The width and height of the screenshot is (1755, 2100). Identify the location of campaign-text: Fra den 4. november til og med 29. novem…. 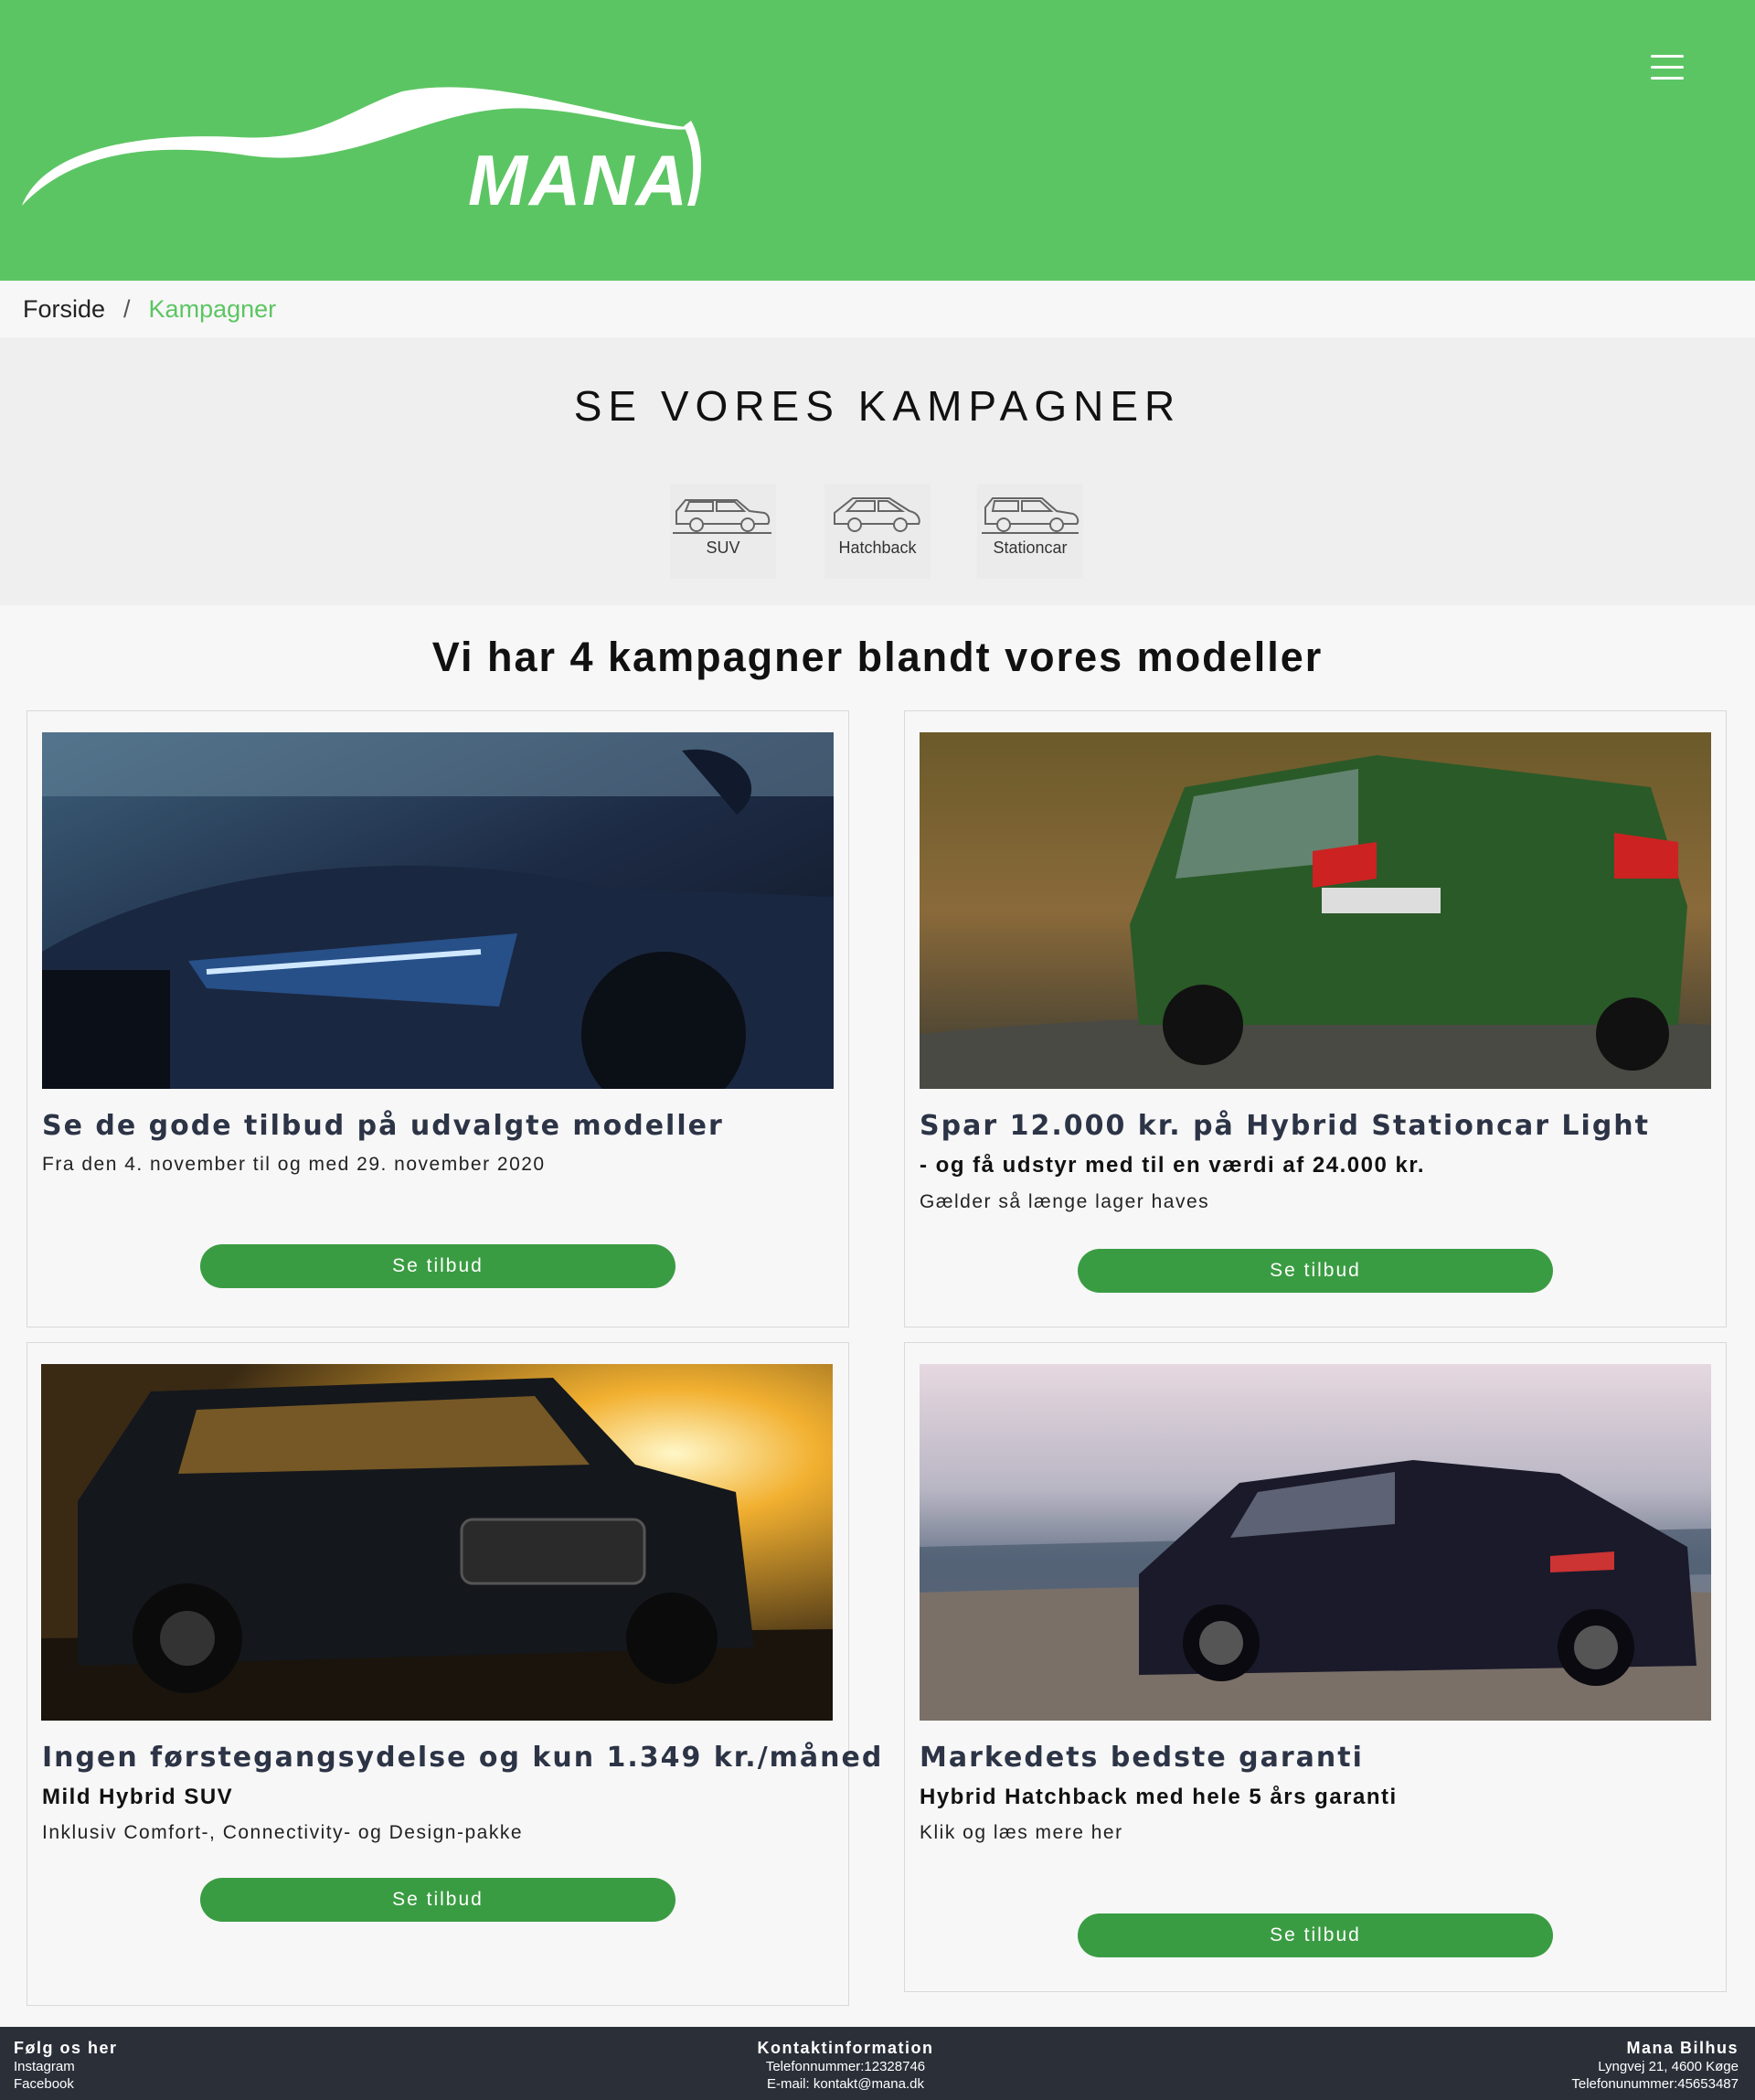
(294, 1164).